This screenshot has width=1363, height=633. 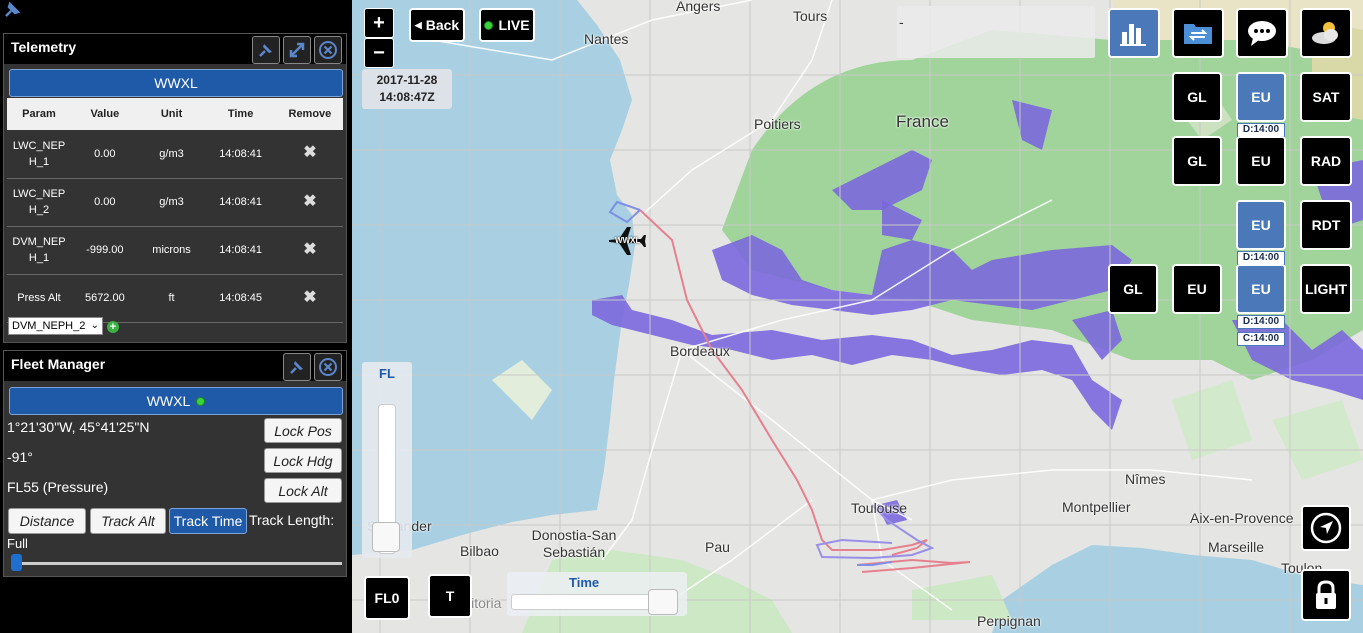 What do you see at coordinates (407, 89) in the screenshot?
I see `datetime-display: 2017-11-28 14:08:47Z` at bounding box center [407, 89].